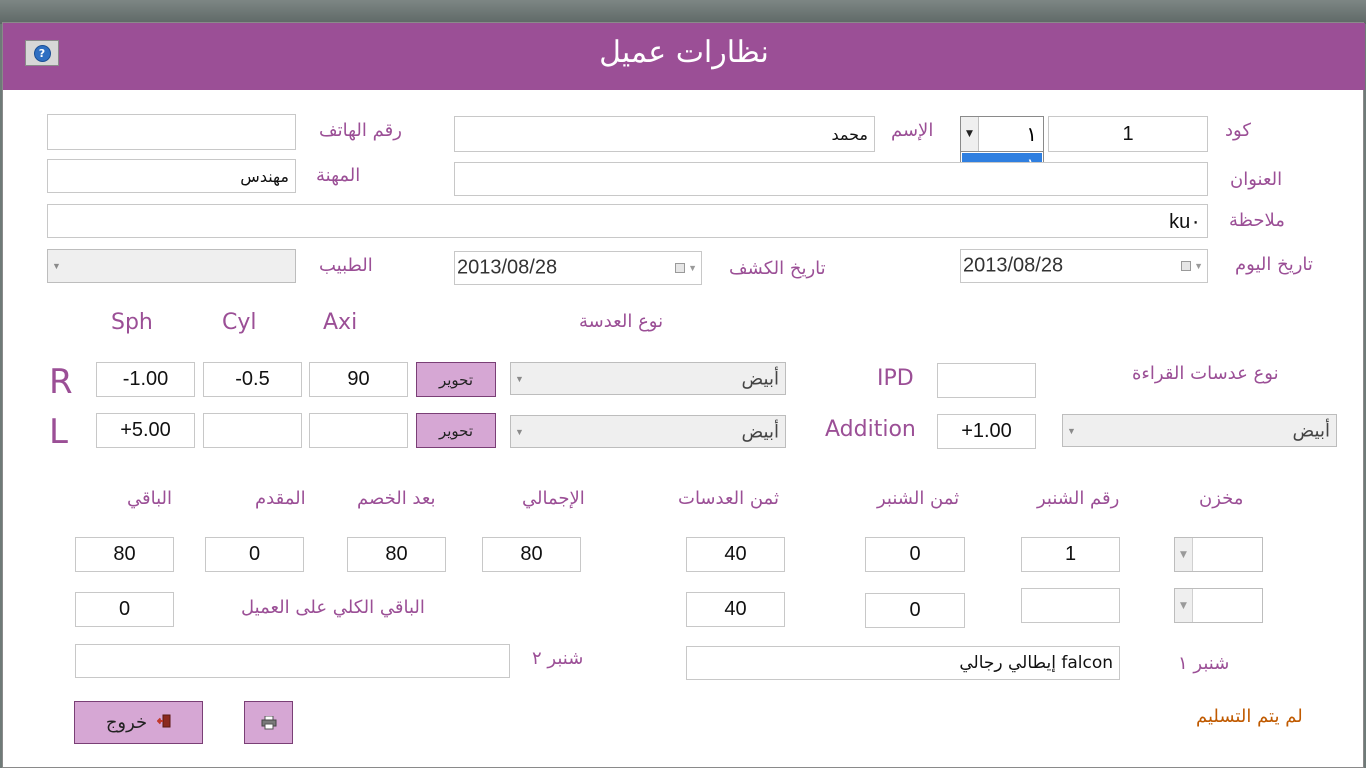 This screenshot has width=1366, height=768. What do you see at coordinates (1257, 220) in the screenshot?
I see `note-label: ملاحظة` at bounding box center [1257, 220].